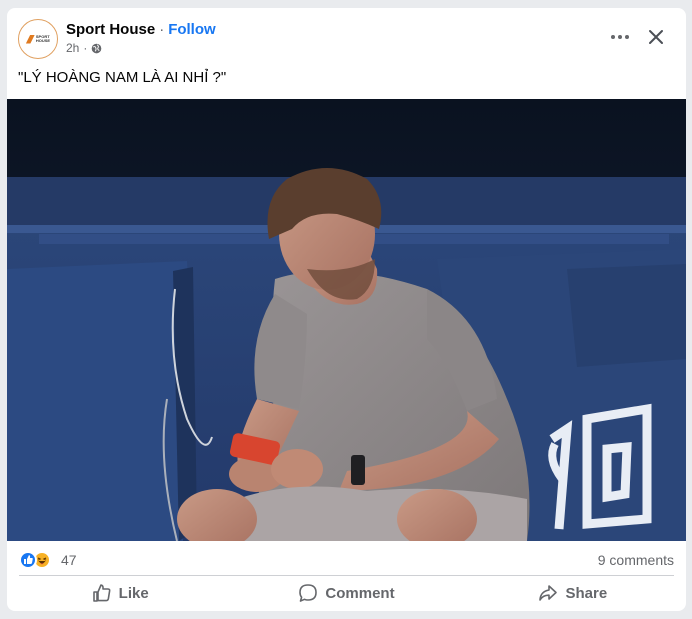 This screenshot has height=619, width=692. What do you see at coordinates (69, 560) in the screenshot?
I see `reaction-count: 47` at bounding box center [69, 560].